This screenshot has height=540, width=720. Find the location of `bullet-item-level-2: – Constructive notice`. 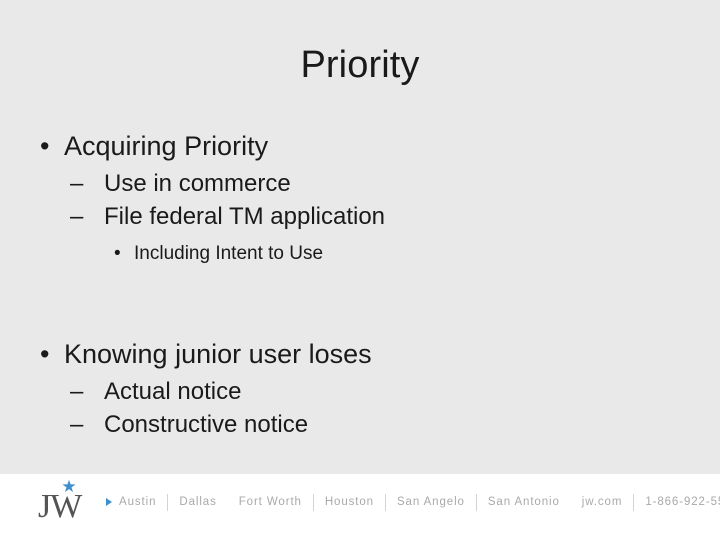

bullet-item-level-2: – Constructive notice is located at coordinates (360, 424).